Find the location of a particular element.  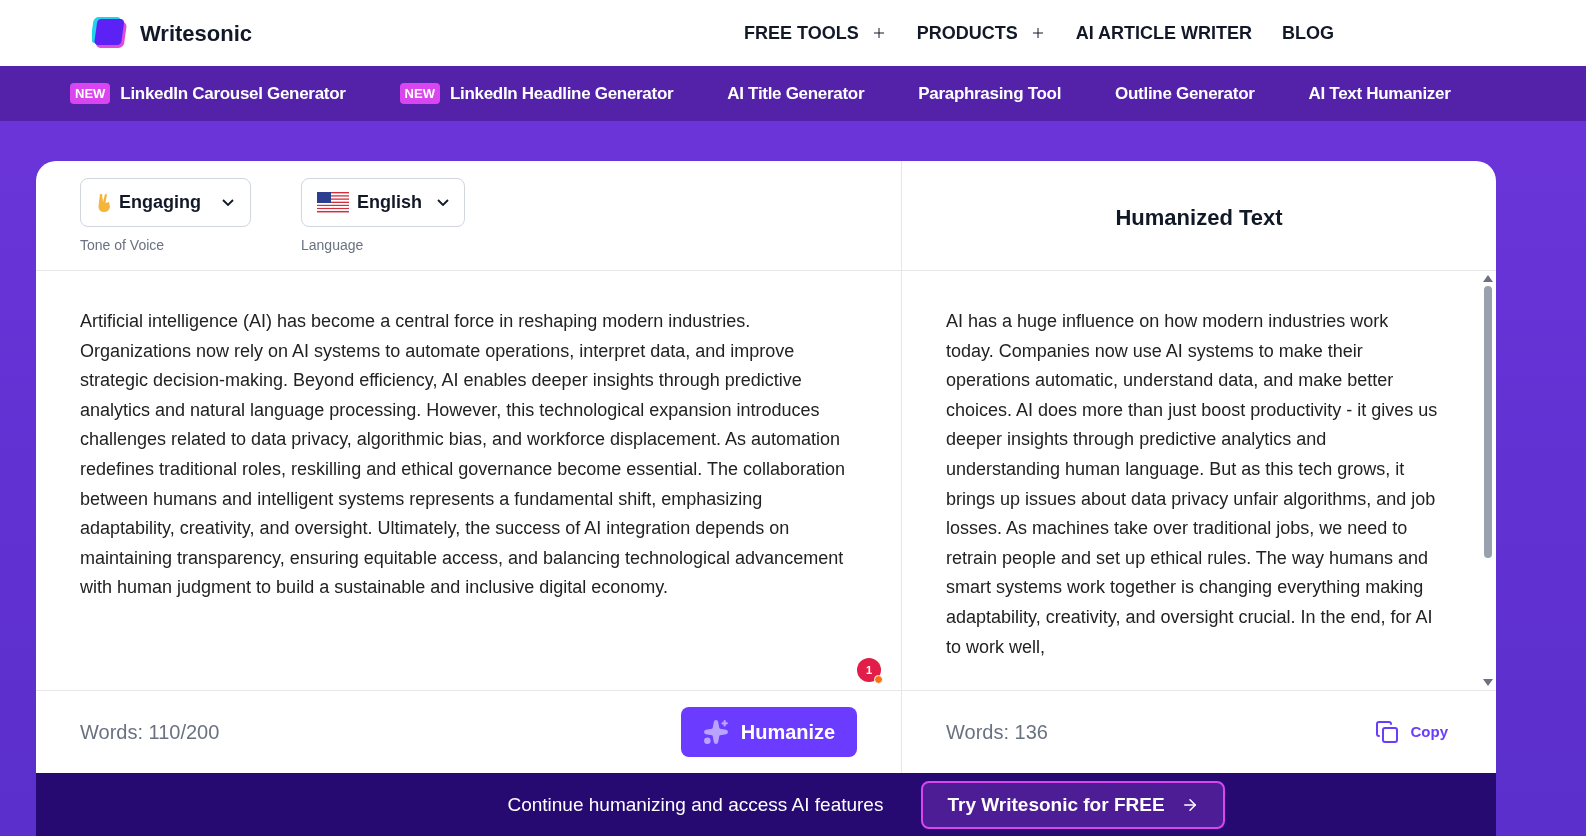

word-count: Words: 136 is located at coordinates (997, 732).